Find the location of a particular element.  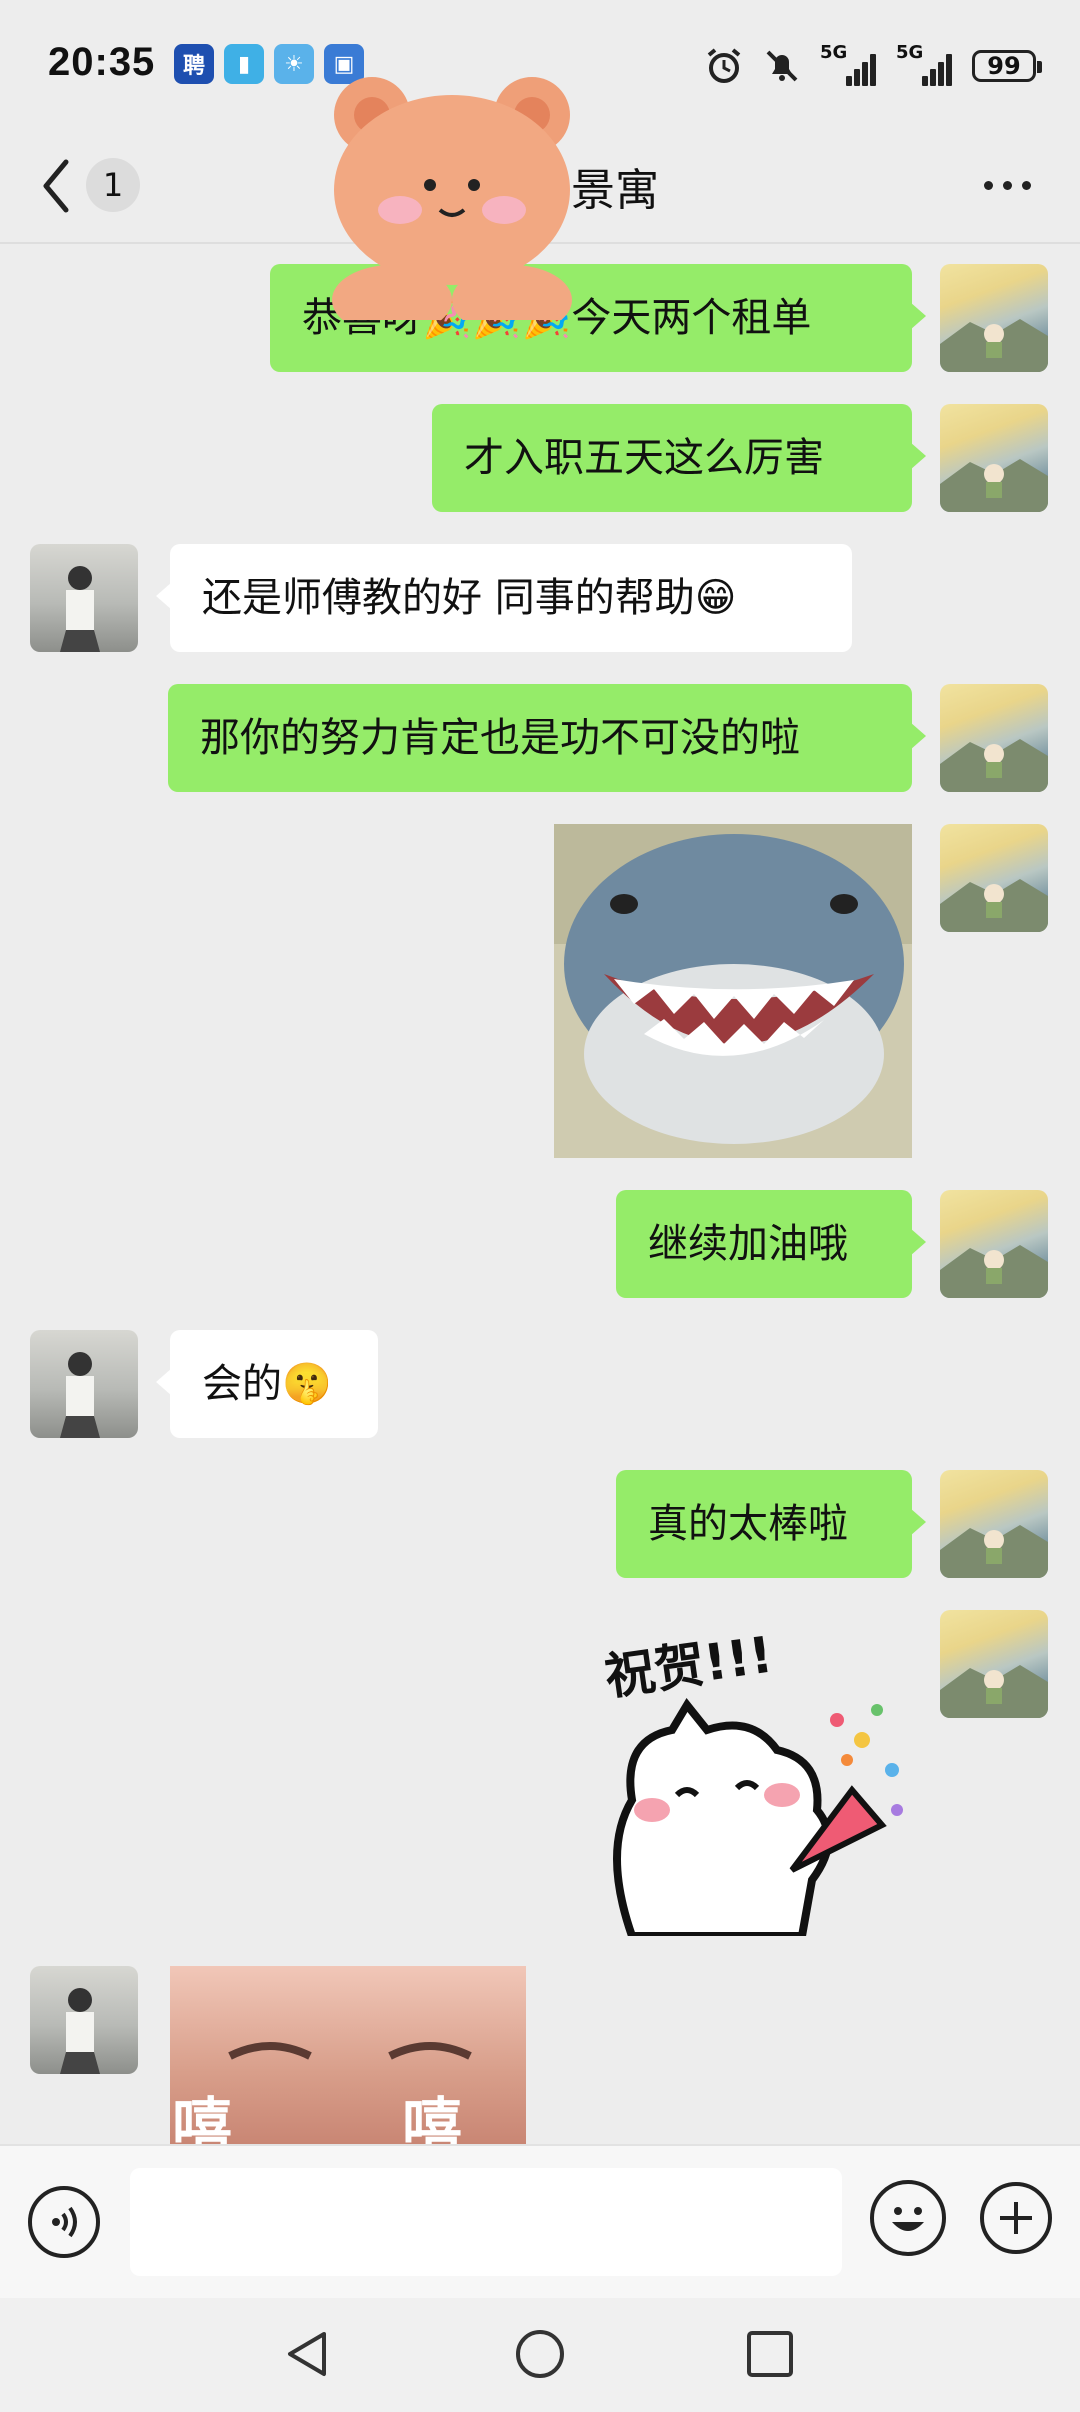

laughing-baby-sticker: 嘻 嘻 is located at coordinates (348, 2055).